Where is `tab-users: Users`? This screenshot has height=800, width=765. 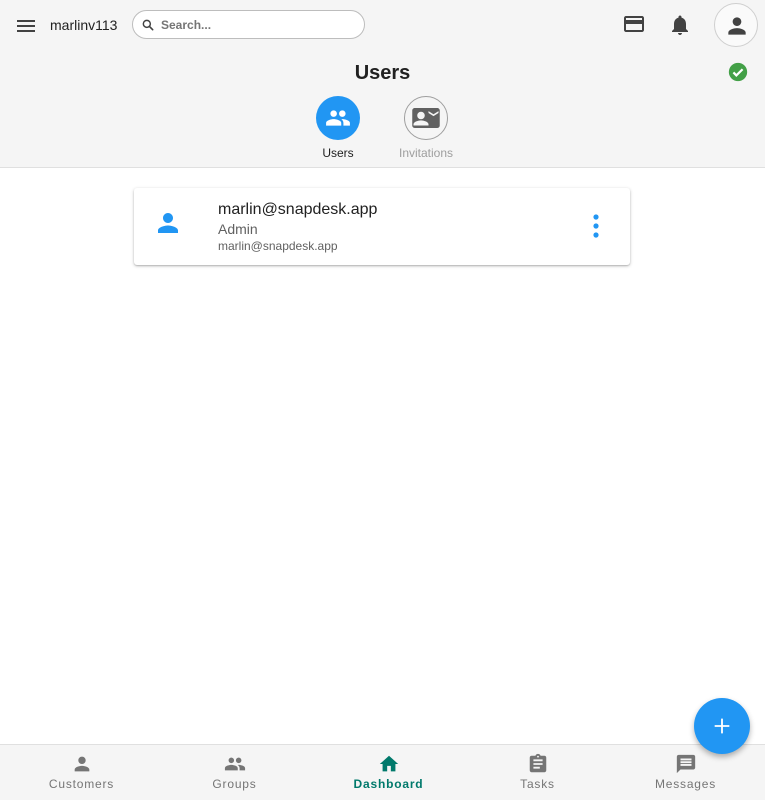
tab-users: Users is located at coordinates (338, 128).